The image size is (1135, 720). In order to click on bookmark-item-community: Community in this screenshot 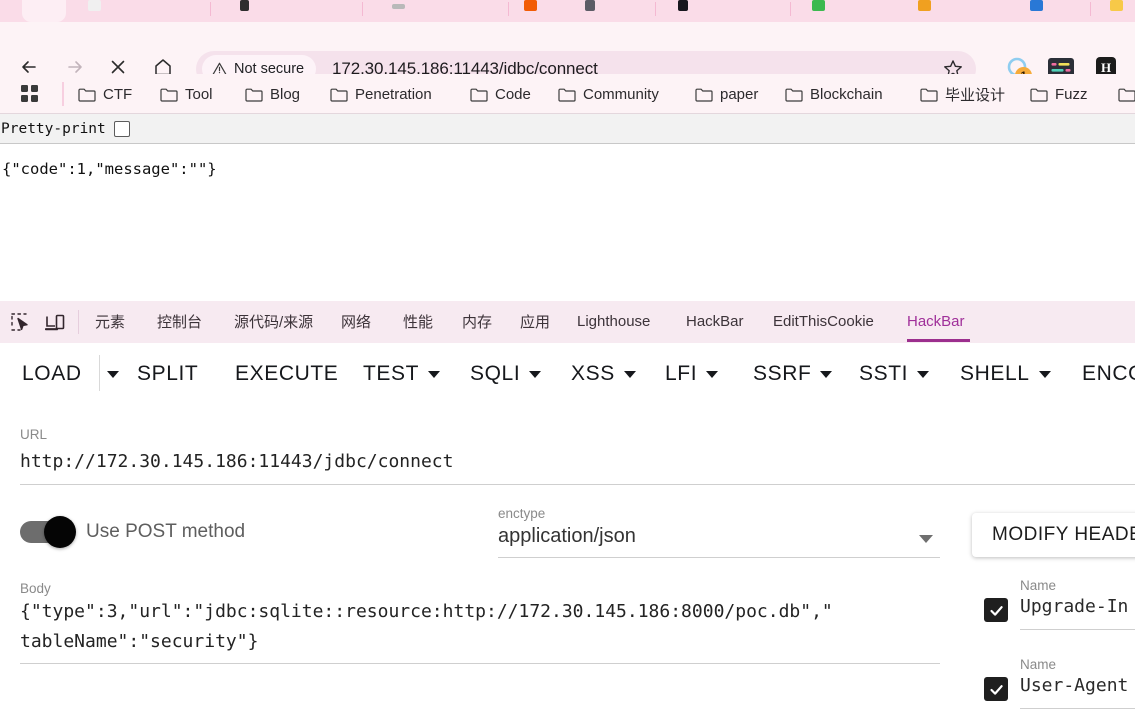, I will do `click(608, 94)`.